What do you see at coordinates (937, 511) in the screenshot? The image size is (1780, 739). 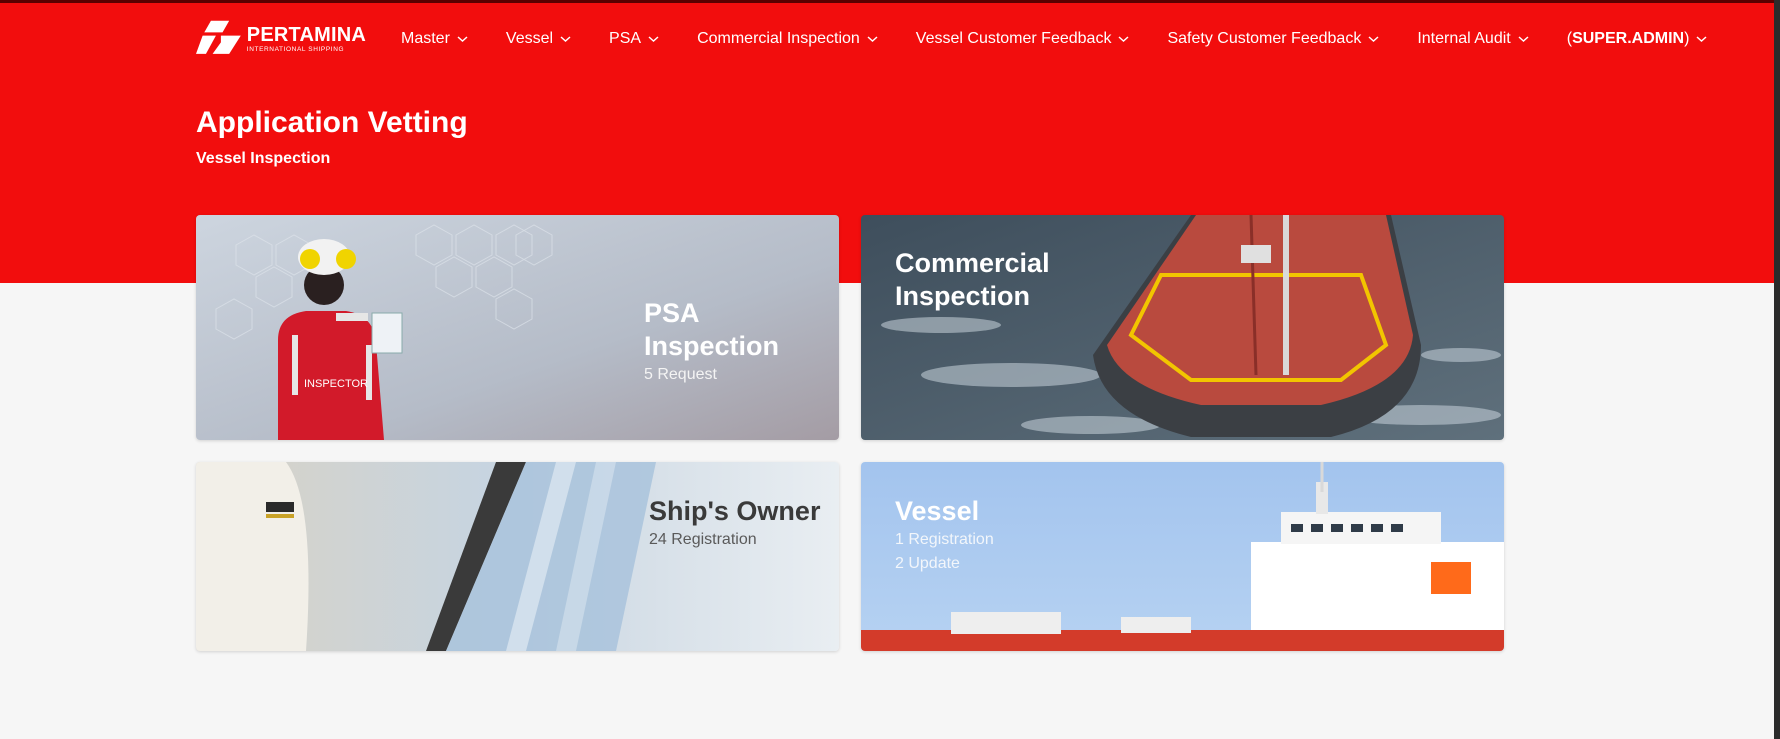 I see `vessel-card-title: Vessel` at bounding box center [937, 511].